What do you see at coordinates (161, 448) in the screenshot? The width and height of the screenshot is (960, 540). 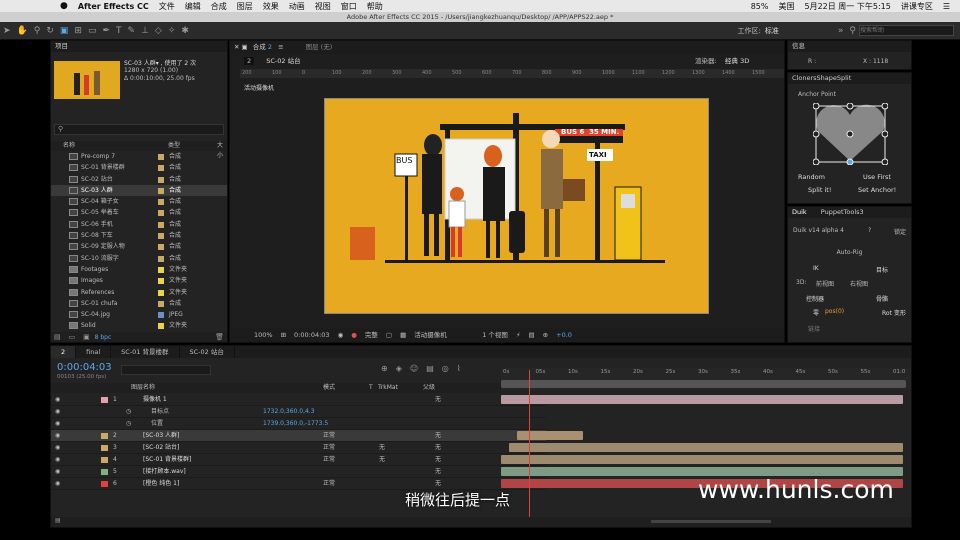 I see `layer-name: [SC-02 站台]` at bounding box center [161, 448].